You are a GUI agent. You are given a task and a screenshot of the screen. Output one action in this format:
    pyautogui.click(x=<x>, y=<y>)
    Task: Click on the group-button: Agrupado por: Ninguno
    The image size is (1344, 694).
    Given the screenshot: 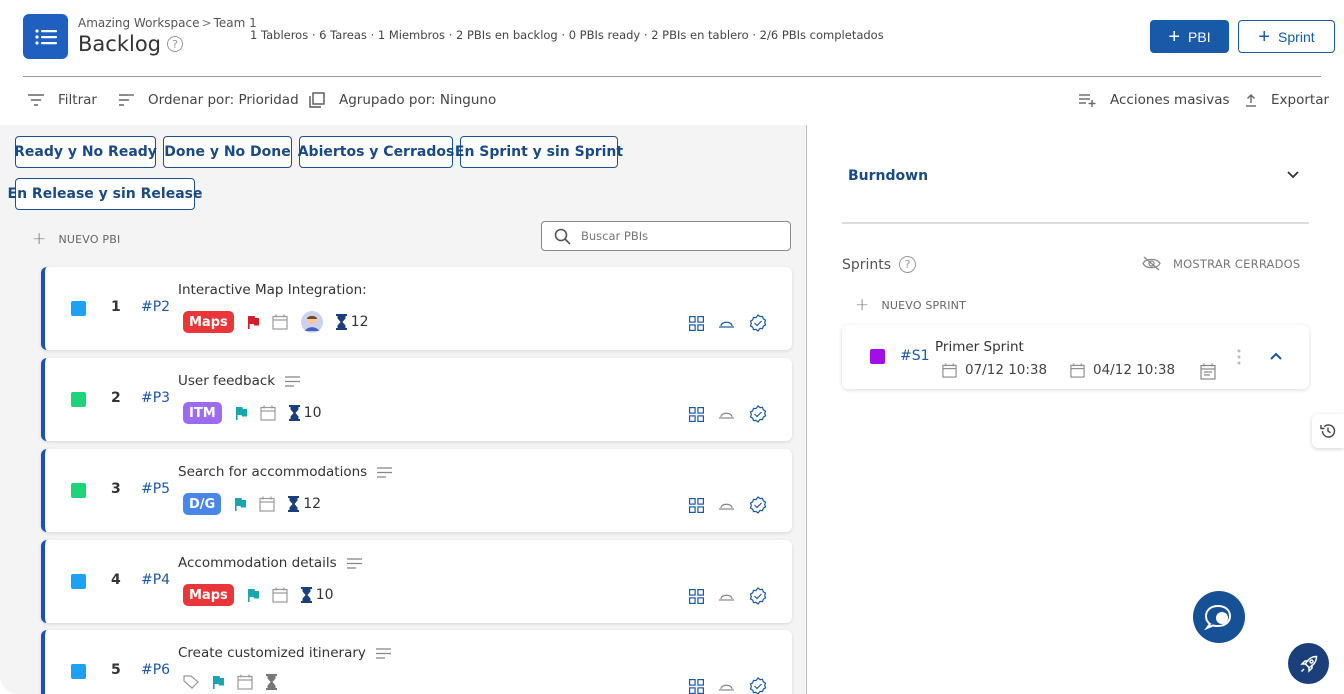 What is the action you would take?
    pyautogui.click(x=402, y=100)
    